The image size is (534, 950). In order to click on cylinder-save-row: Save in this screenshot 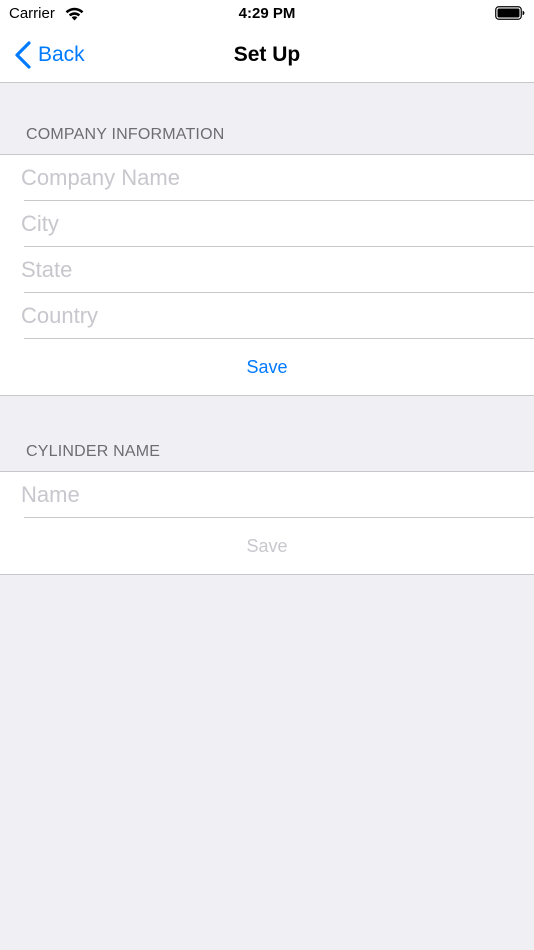, I will do `click(267, 546)`.